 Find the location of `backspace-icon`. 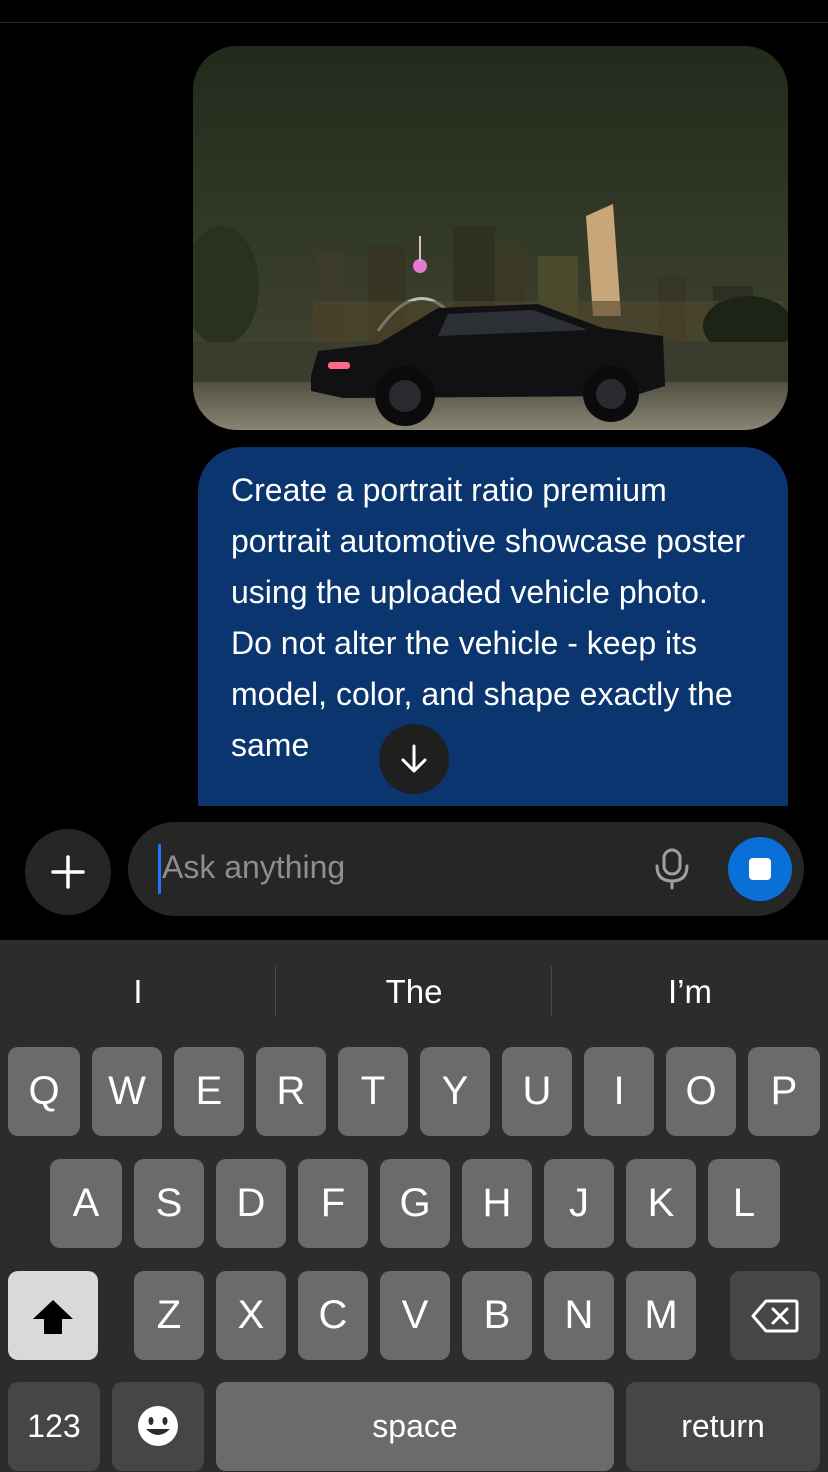

backspace-icon is located at coordinates (775, 1316).